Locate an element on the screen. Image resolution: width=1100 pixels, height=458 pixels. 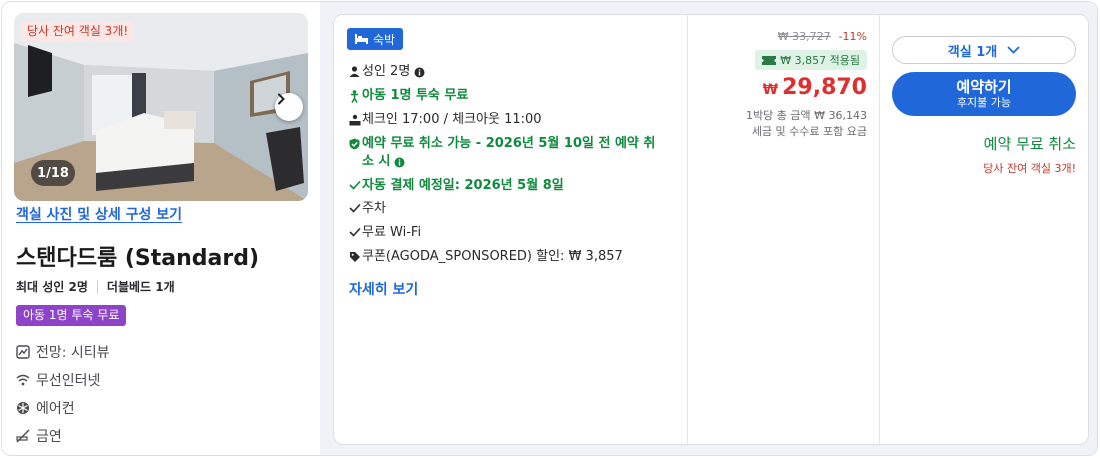
benefit-kids-free: 아동 1명 투숙 무료 is located at coordinates (407, 96).